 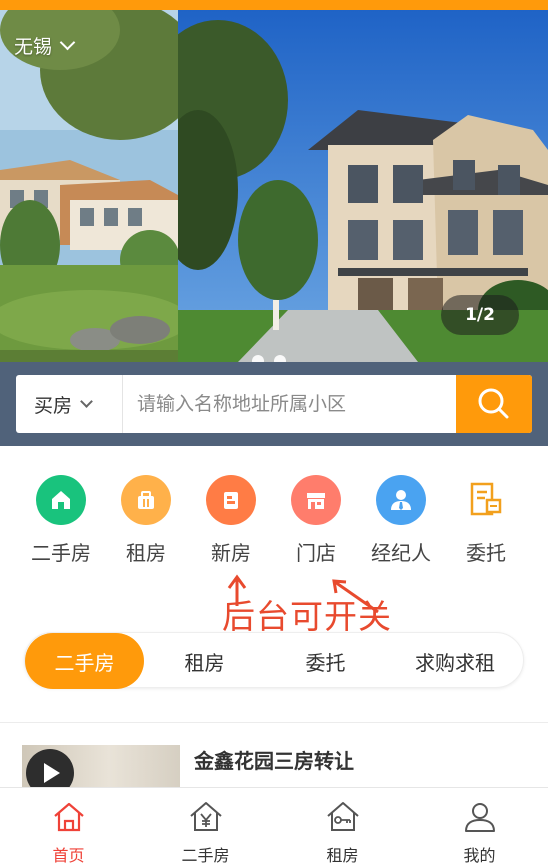 I want to click on house-yen-icon, so click(x=205, y=816).